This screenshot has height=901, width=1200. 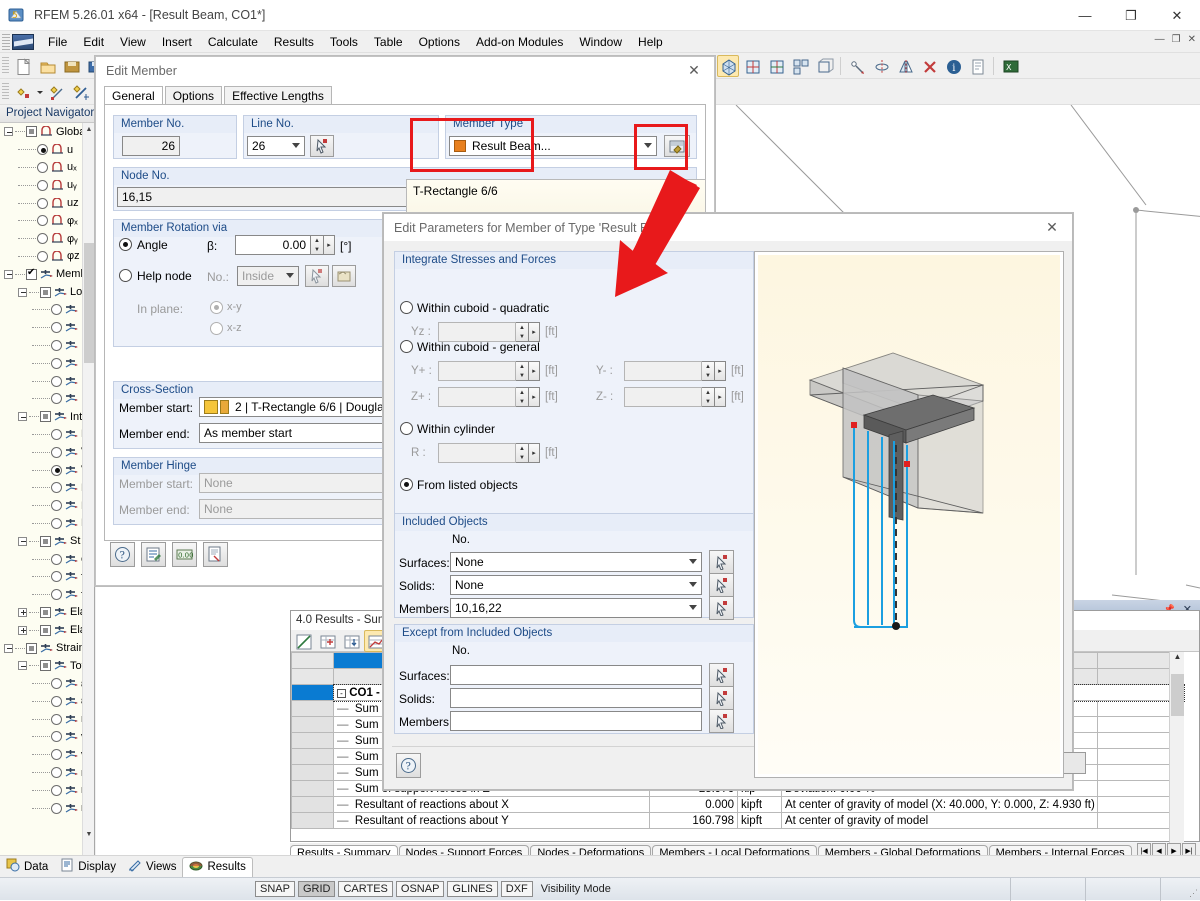 I want to click on menu-tools: Tools, so click(x=344, y=42).